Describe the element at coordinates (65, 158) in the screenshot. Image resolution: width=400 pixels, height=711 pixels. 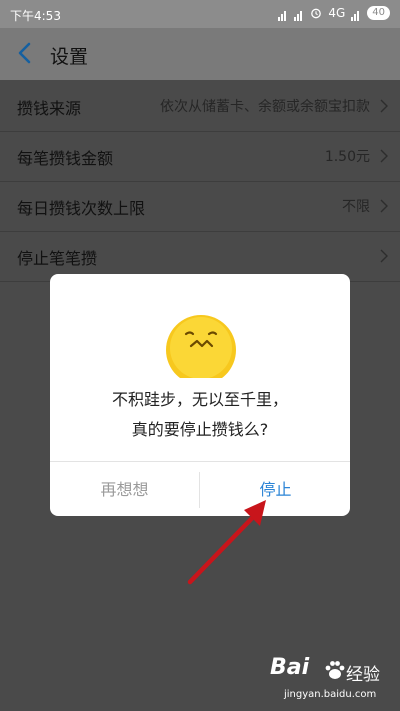
I see `setting-label: 每笔攒钱金额` at that location.